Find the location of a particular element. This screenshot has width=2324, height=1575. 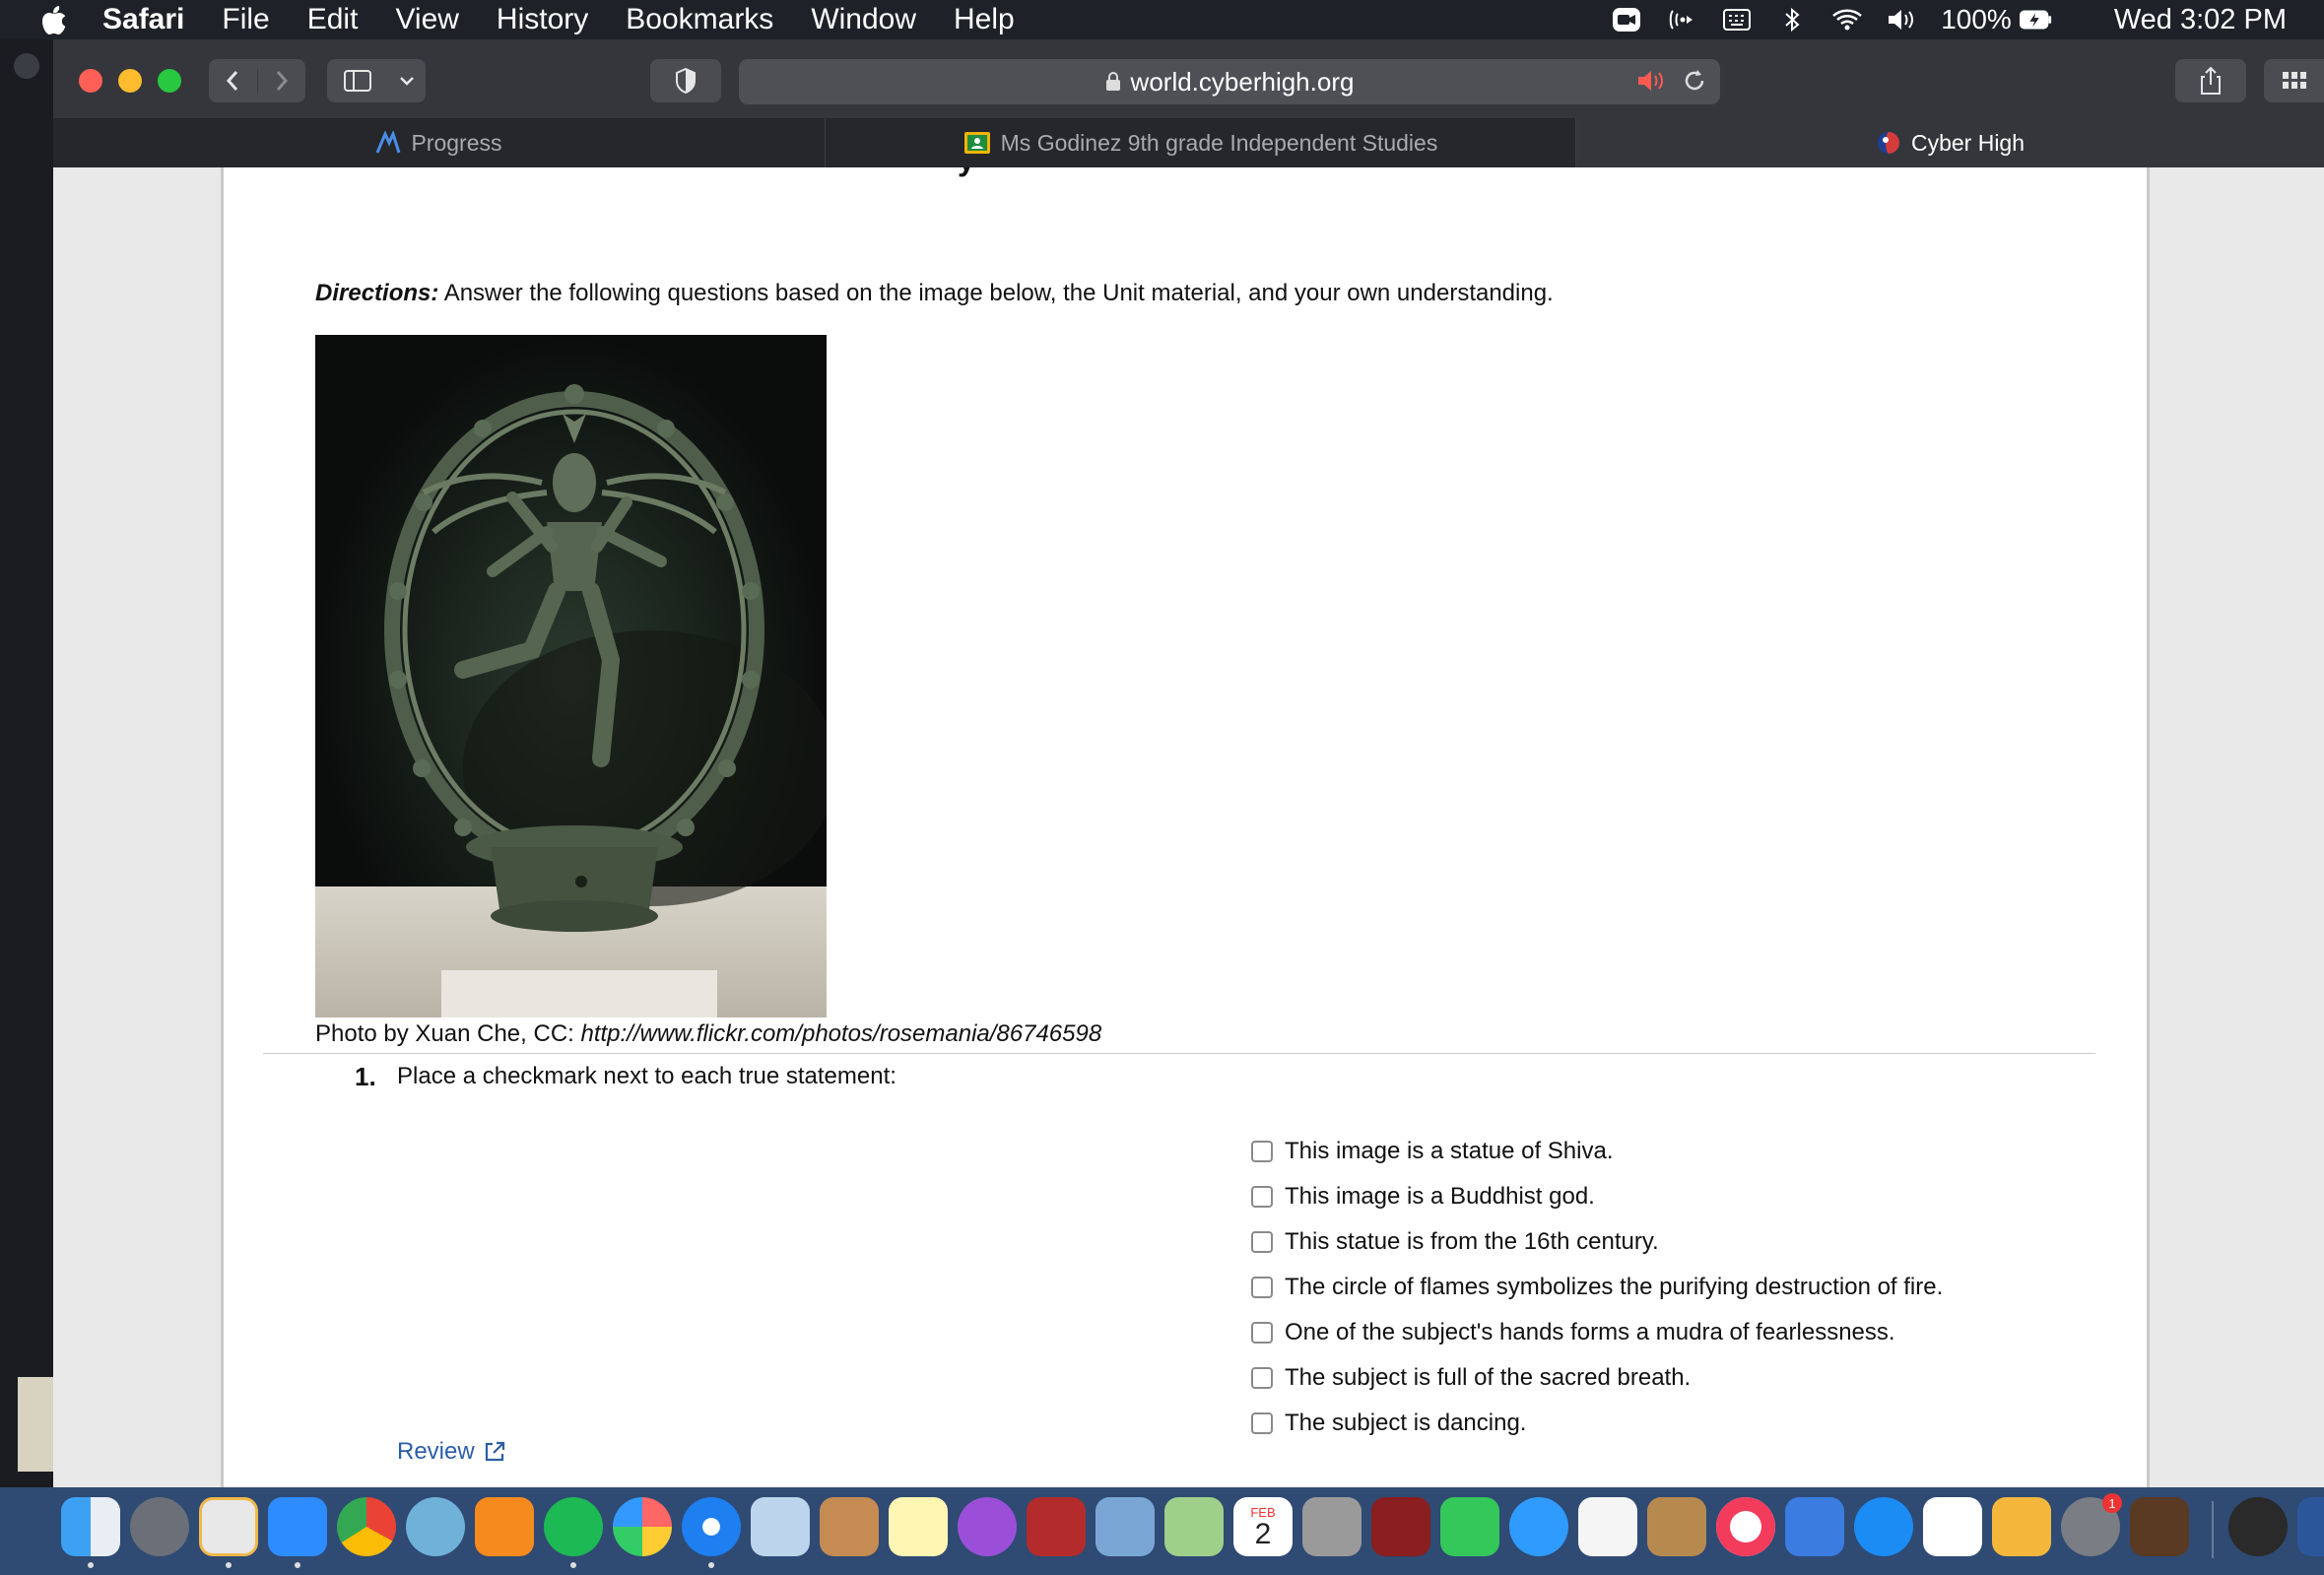

menu-help: Help is located at coordinates (984, 20).